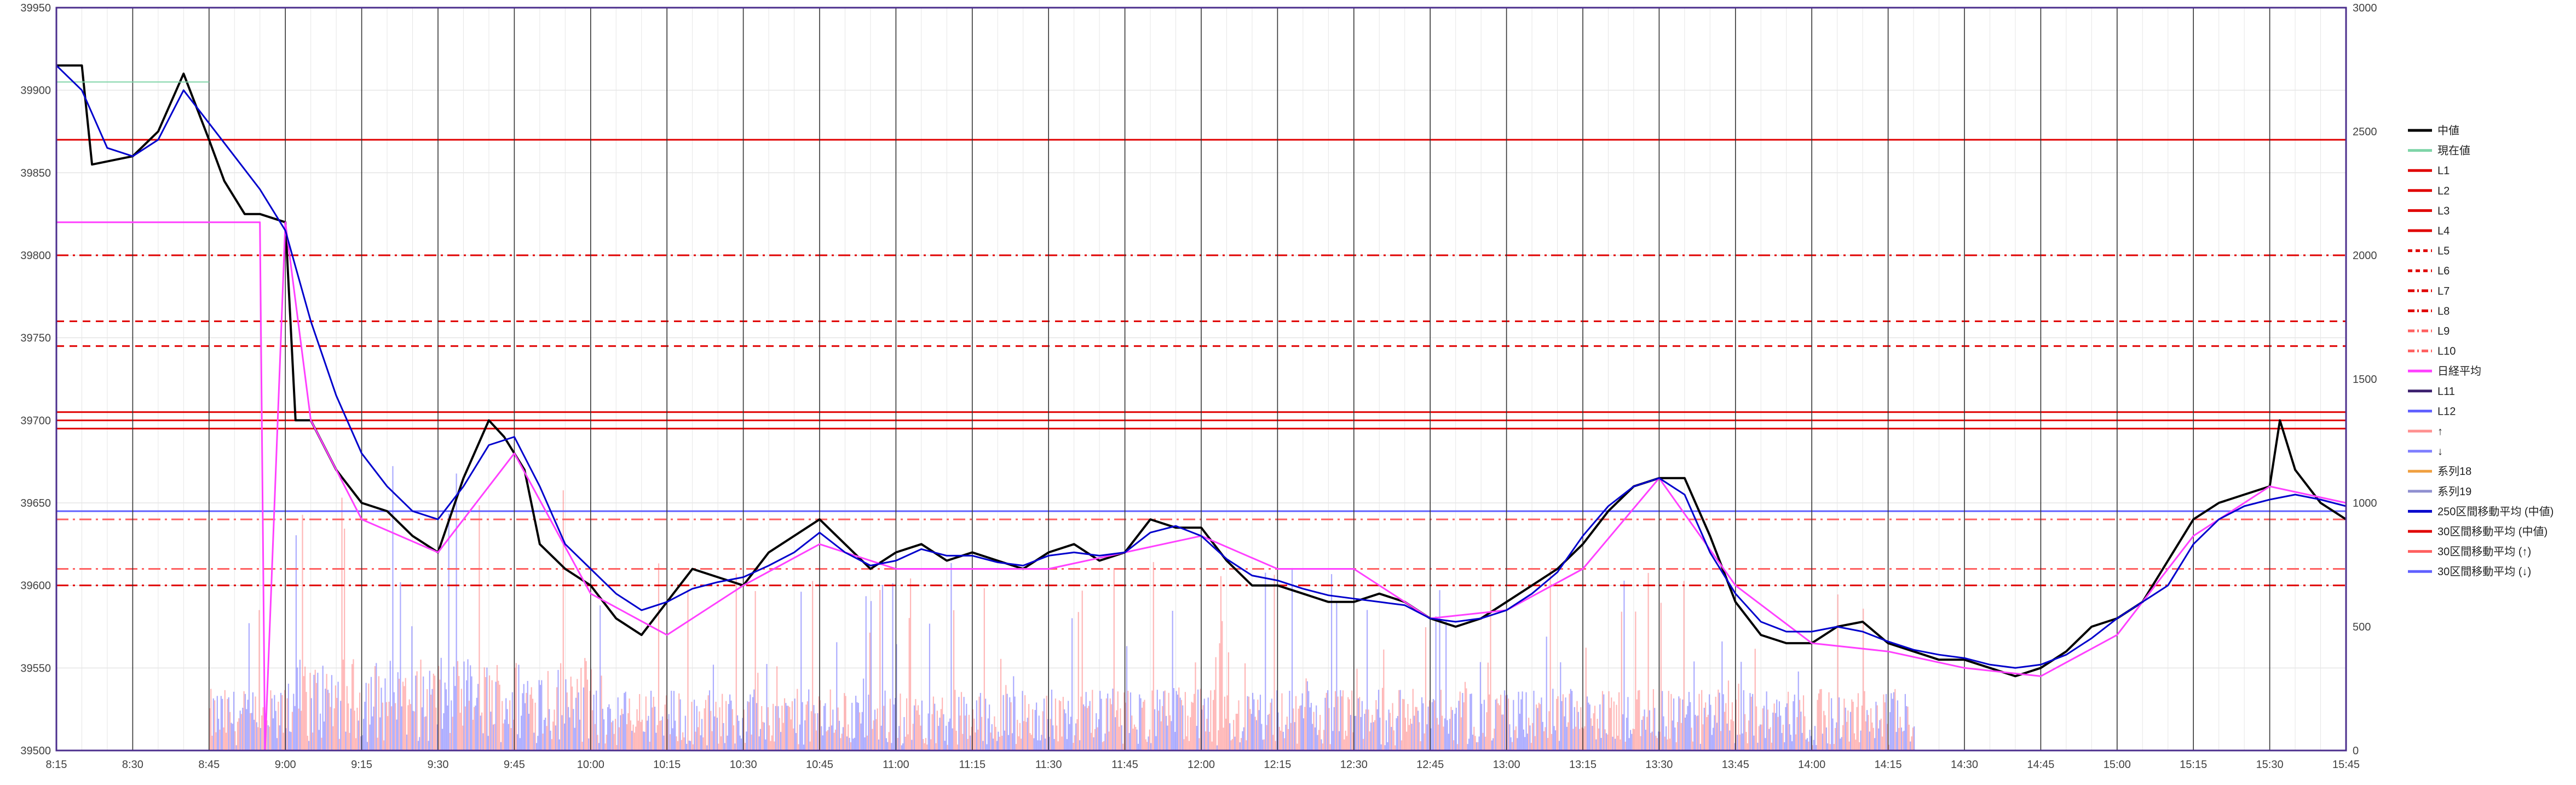 This screenshot has height=785, width=2576. I want to click on legend-label: L5, so click(2443, 251).